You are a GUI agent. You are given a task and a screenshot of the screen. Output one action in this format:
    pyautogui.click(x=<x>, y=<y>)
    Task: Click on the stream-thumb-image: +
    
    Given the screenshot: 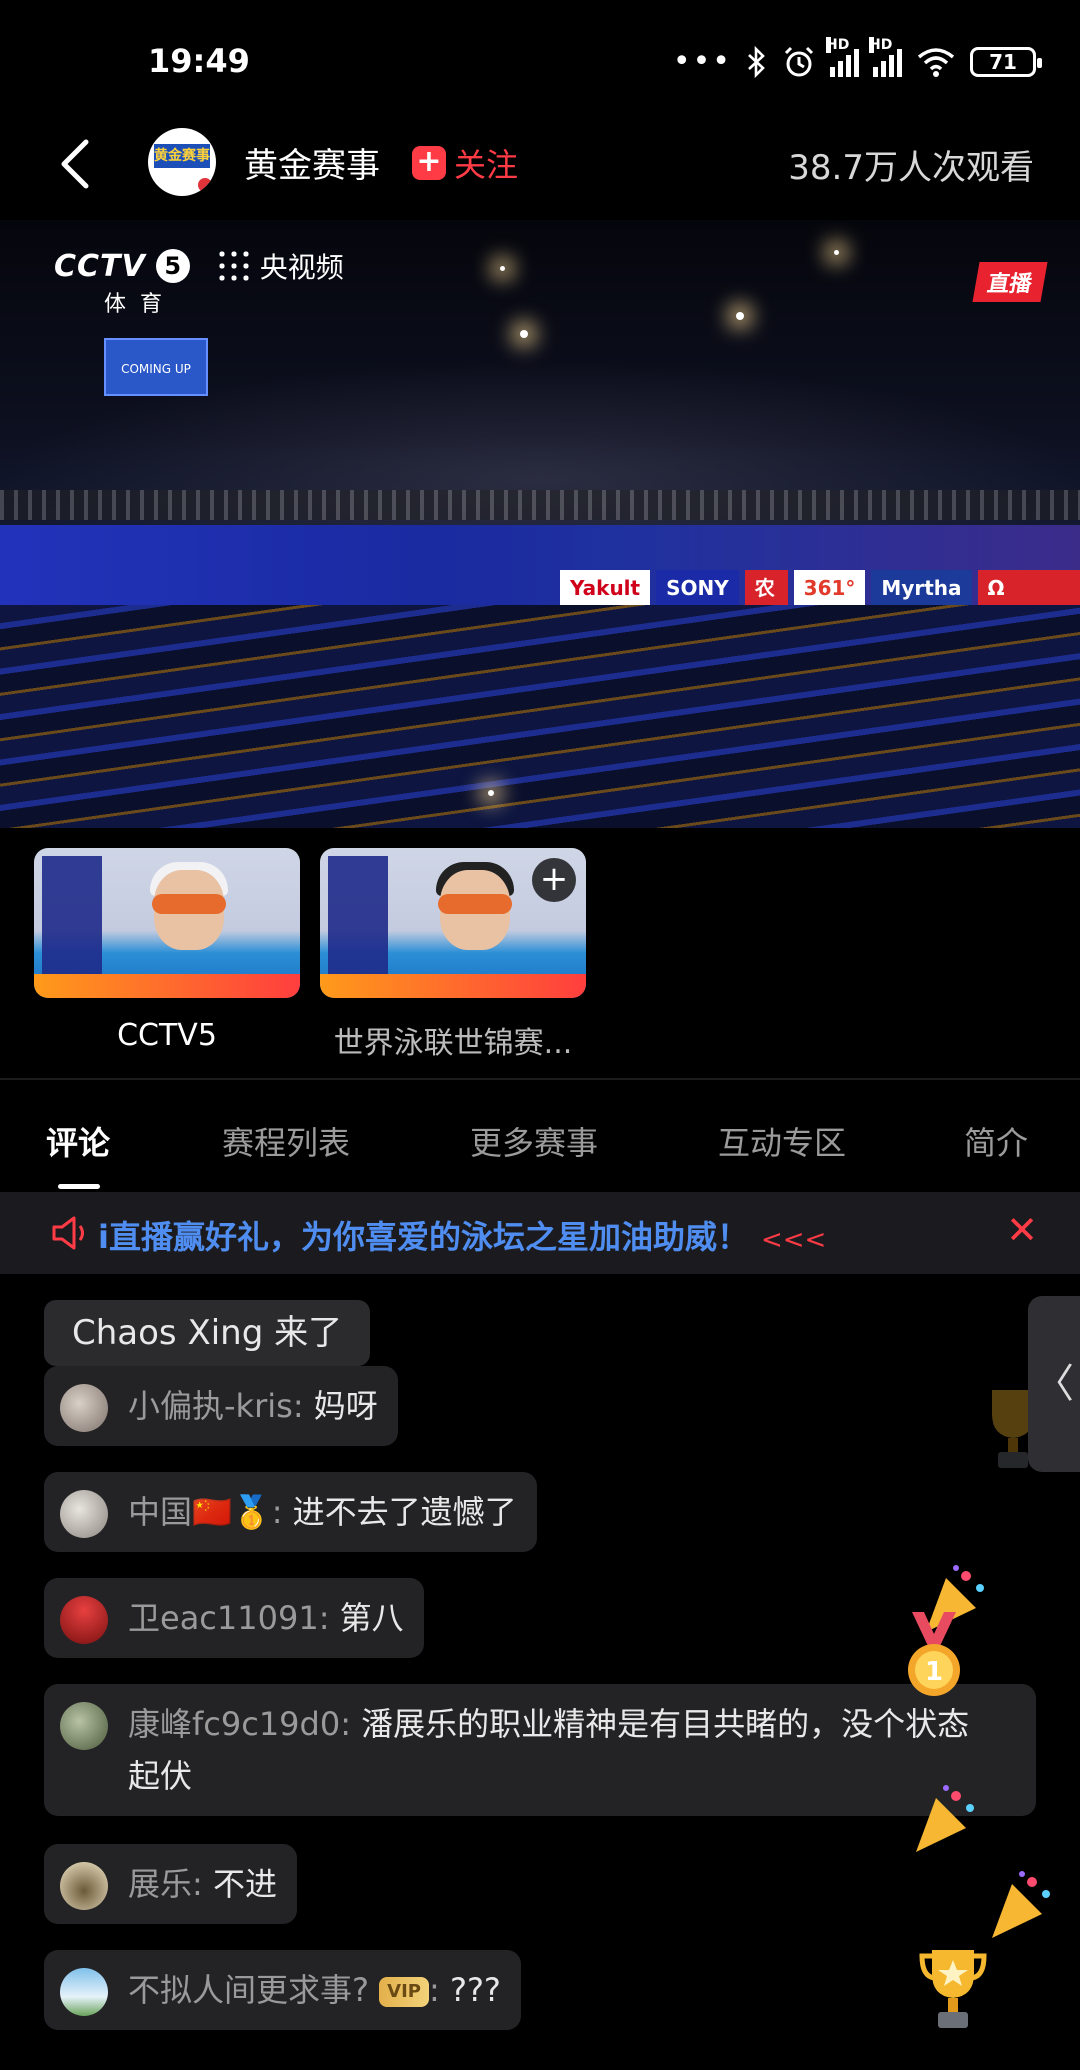 What is the action you would take?
    pyautogui.click(x=453, y=923)
    